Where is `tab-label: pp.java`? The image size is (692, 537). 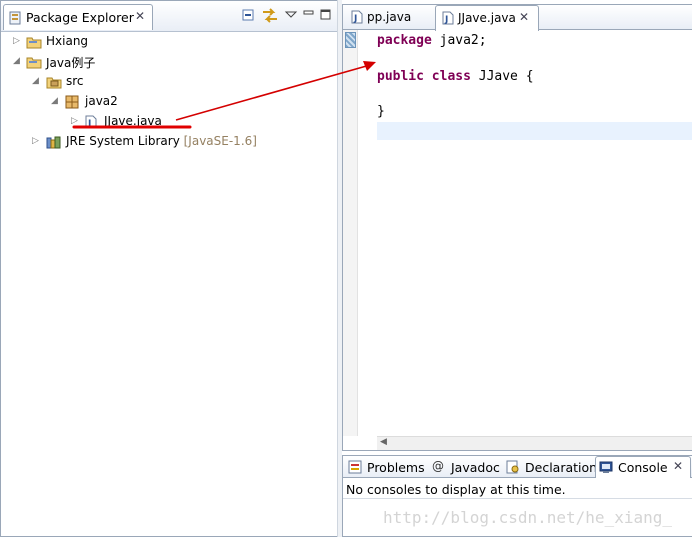 tab-label: pp.java is located at coordinates (389, 17).